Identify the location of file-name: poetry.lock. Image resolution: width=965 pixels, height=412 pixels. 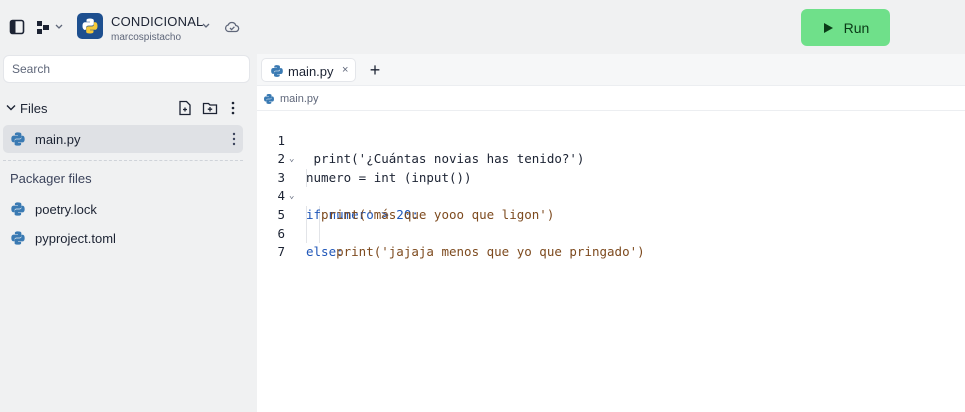
(66, 209).